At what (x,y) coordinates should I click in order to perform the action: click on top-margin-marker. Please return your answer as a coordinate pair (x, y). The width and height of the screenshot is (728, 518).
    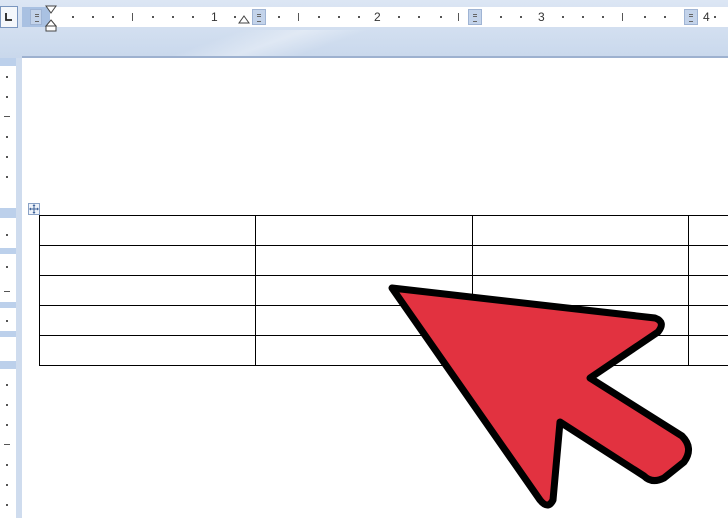
    Looking at the image, I should click on (8, 62).